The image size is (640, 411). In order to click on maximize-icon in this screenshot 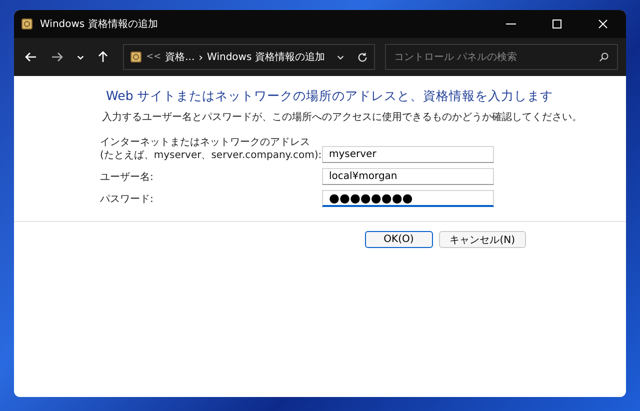, I will do `click(557, 24)`.